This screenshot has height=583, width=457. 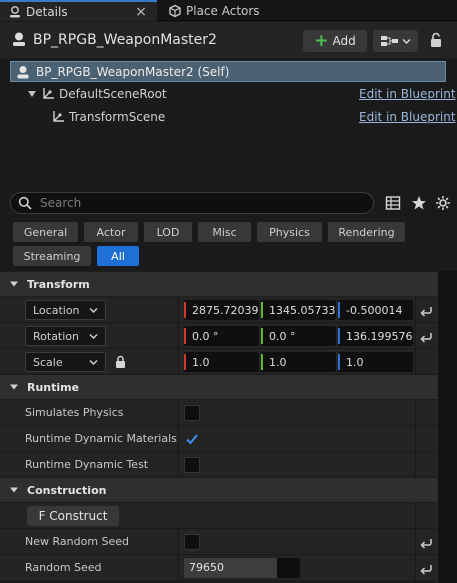 What do you see at coordinates (447, 427) in the screenshot?
I see `details-scrollbar` at bounding box center [447, 427].